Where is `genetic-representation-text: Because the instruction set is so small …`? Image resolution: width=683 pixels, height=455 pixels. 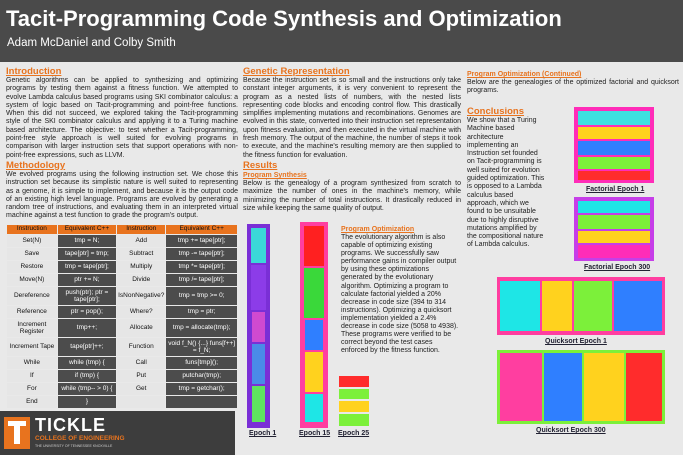
genetic-representation-text: Because the instruction set is so small … is located at coordinates (352, 118).